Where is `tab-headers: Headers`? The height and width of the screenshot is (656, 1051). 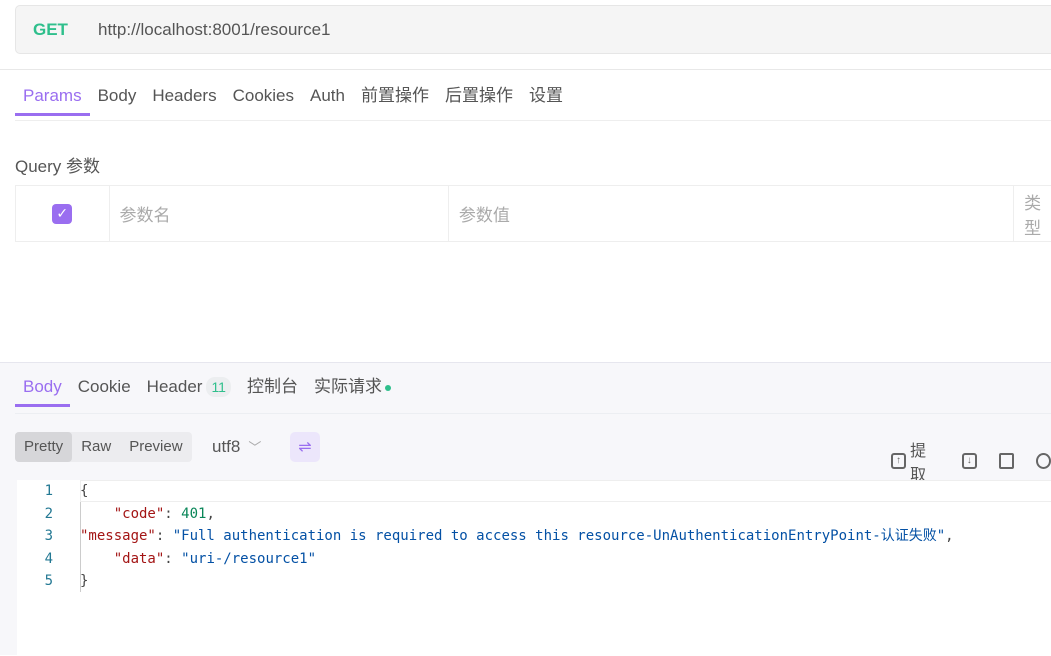
tab-headers: Headers is located at coordinates (184, 96).